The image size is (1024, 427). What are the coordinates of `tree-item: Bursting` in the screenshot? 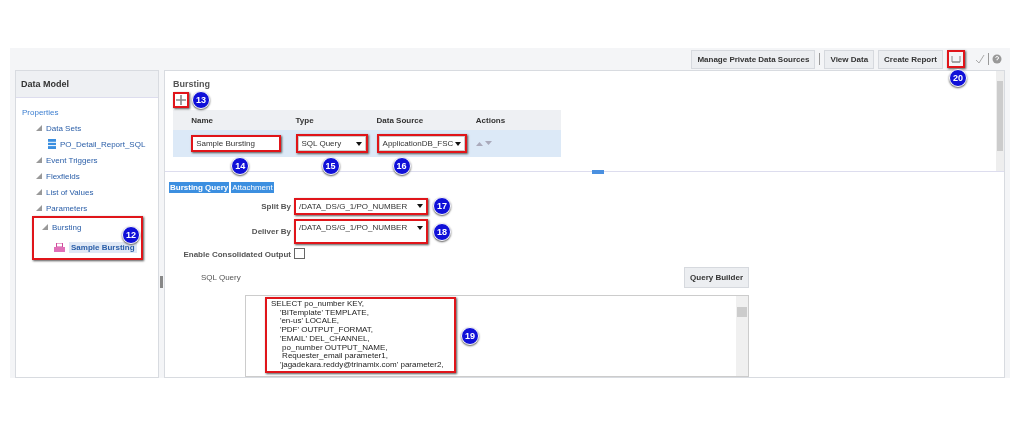 It's located at (67, 227).